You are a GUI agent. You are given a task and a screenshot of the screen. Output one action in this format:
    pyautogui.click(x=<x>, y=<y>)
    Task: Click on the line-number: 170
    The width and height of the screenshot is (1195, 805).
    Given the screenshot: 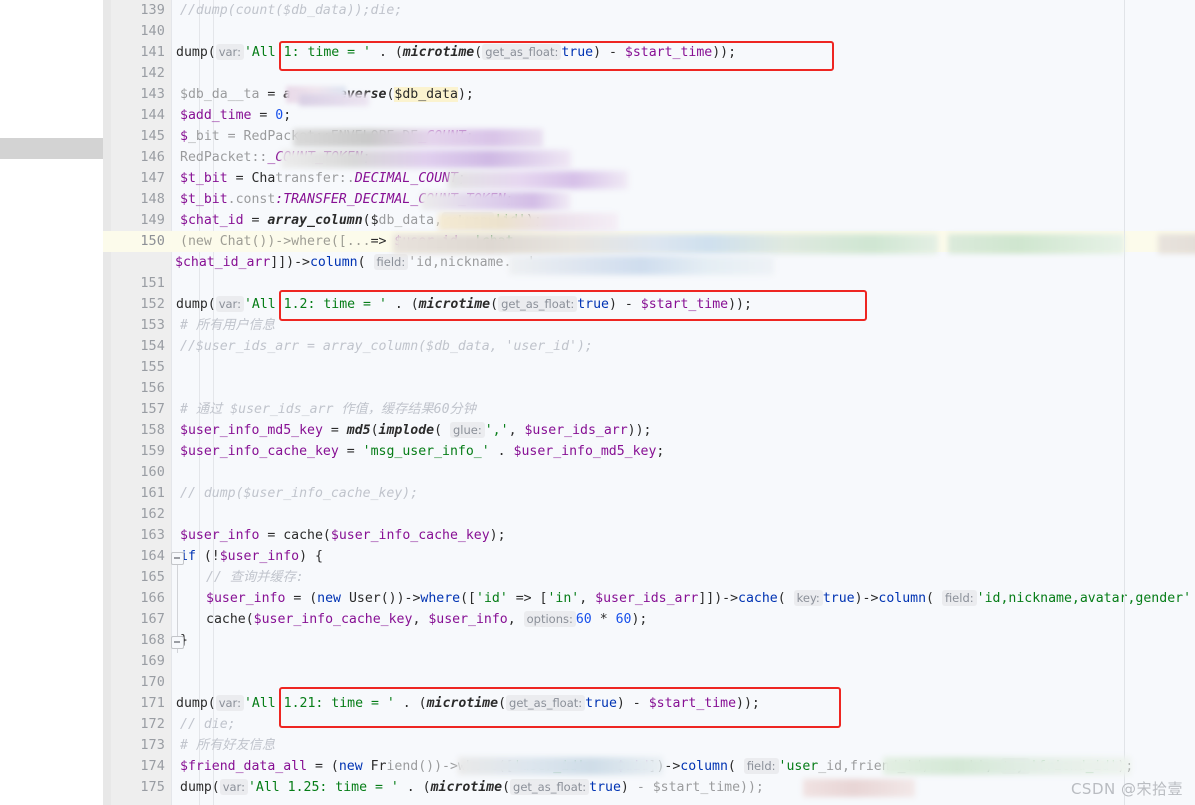 What is the action you would take?
    pyautogui.click(x=138, y=682)
    